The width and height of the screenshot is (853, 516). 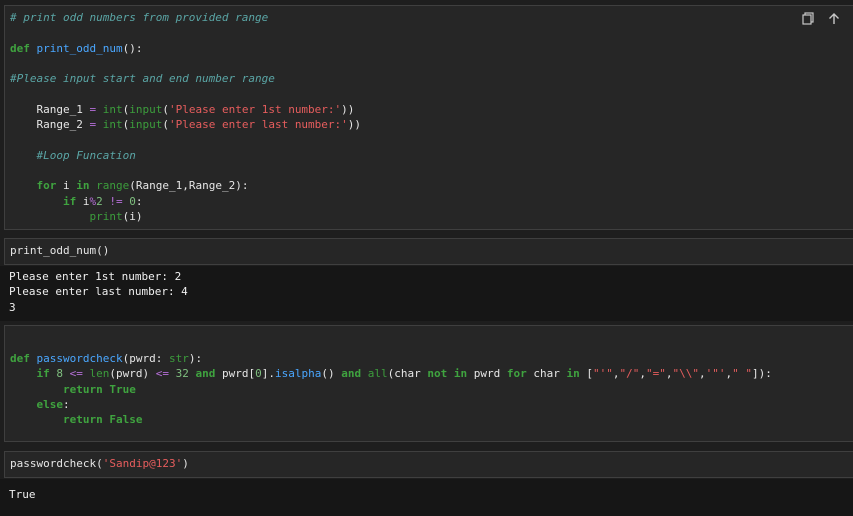 I want to click on code-line: return False, so click(x=76, y=420).